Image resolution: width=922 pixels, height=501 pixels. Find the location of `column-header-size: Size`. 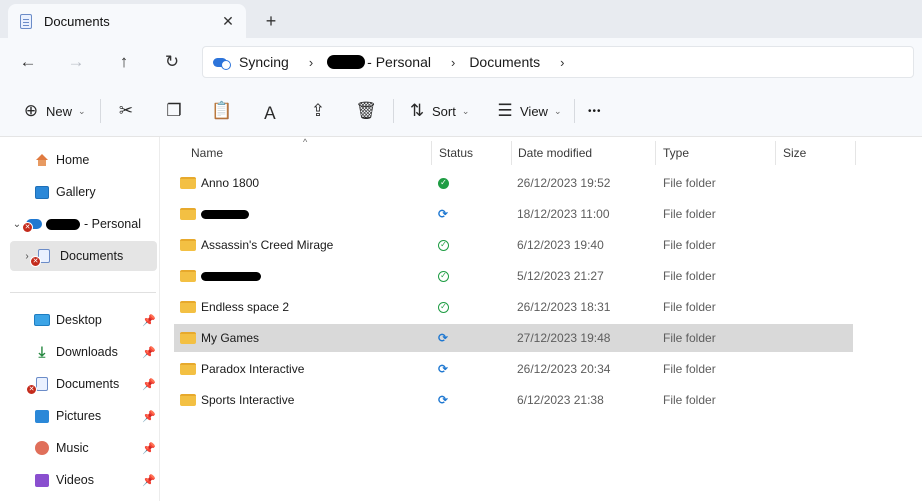

column-header-size: Size is located at coordinates (816, 153).